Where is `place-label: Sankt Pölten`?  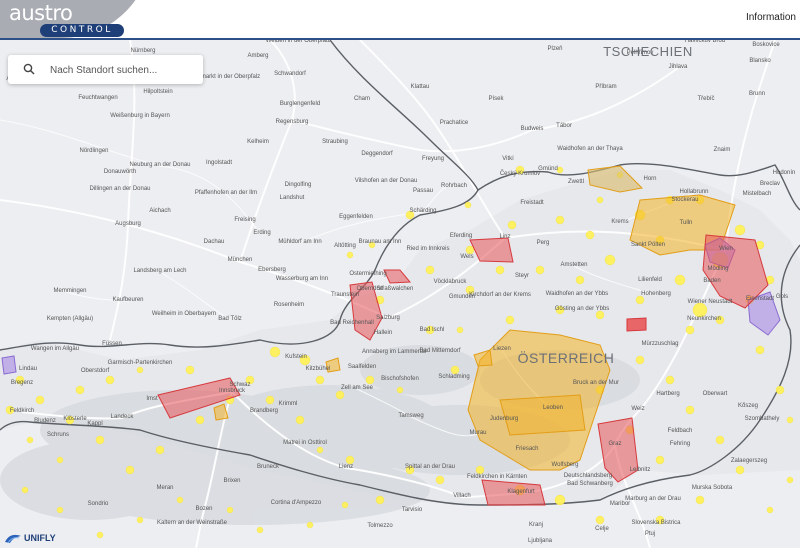
place-label: Sankt Pölten is located at coordinates (648, 245).